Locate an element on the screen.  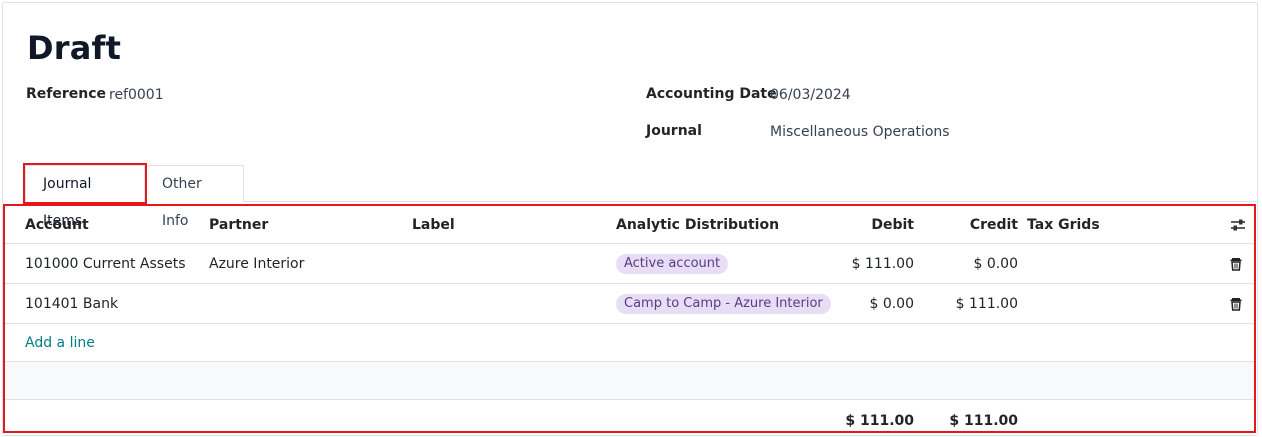
totals-row: $ 111.00 $ 111.00 is located at coordinates (629, 415).